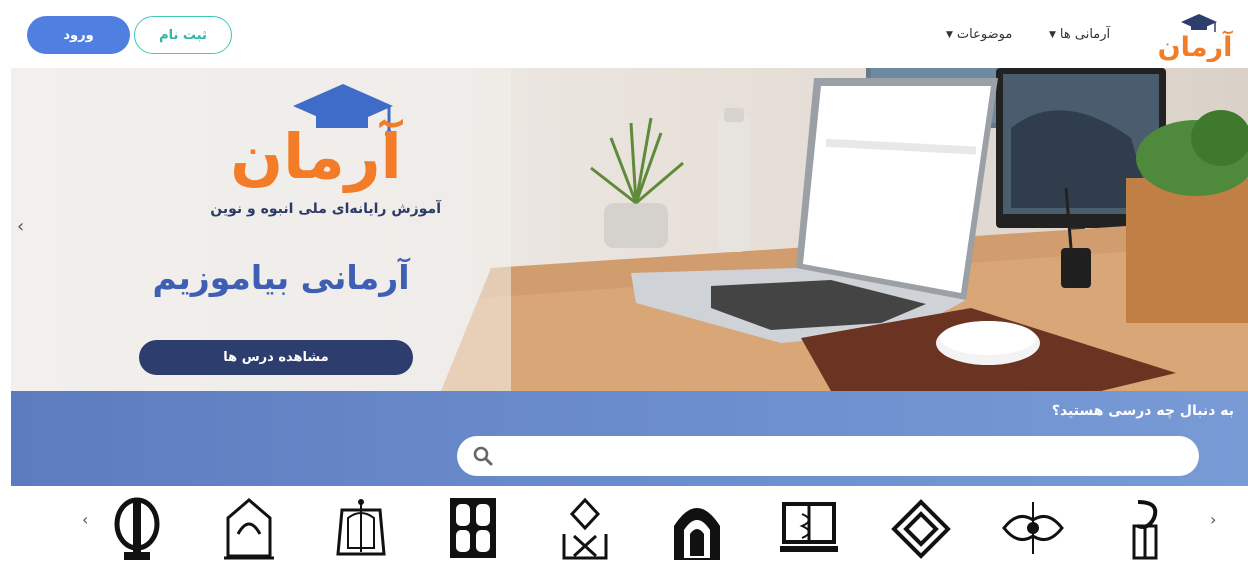 The height and width of the screenshot is (571, 1248). I want to click on nav-topics: موضوعات ▼, so click(979, 34).